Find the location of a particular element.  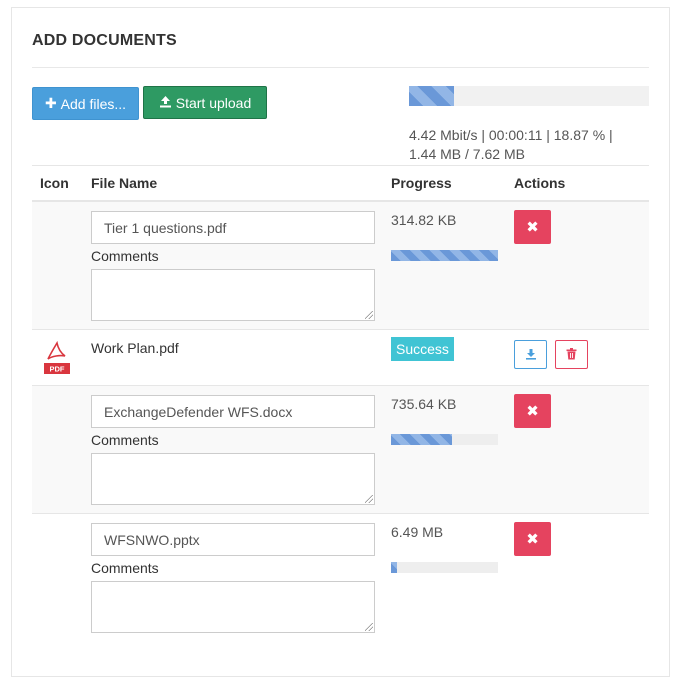

panel-title: ADD DOCUMENTS is located at coordinates (104, 40).